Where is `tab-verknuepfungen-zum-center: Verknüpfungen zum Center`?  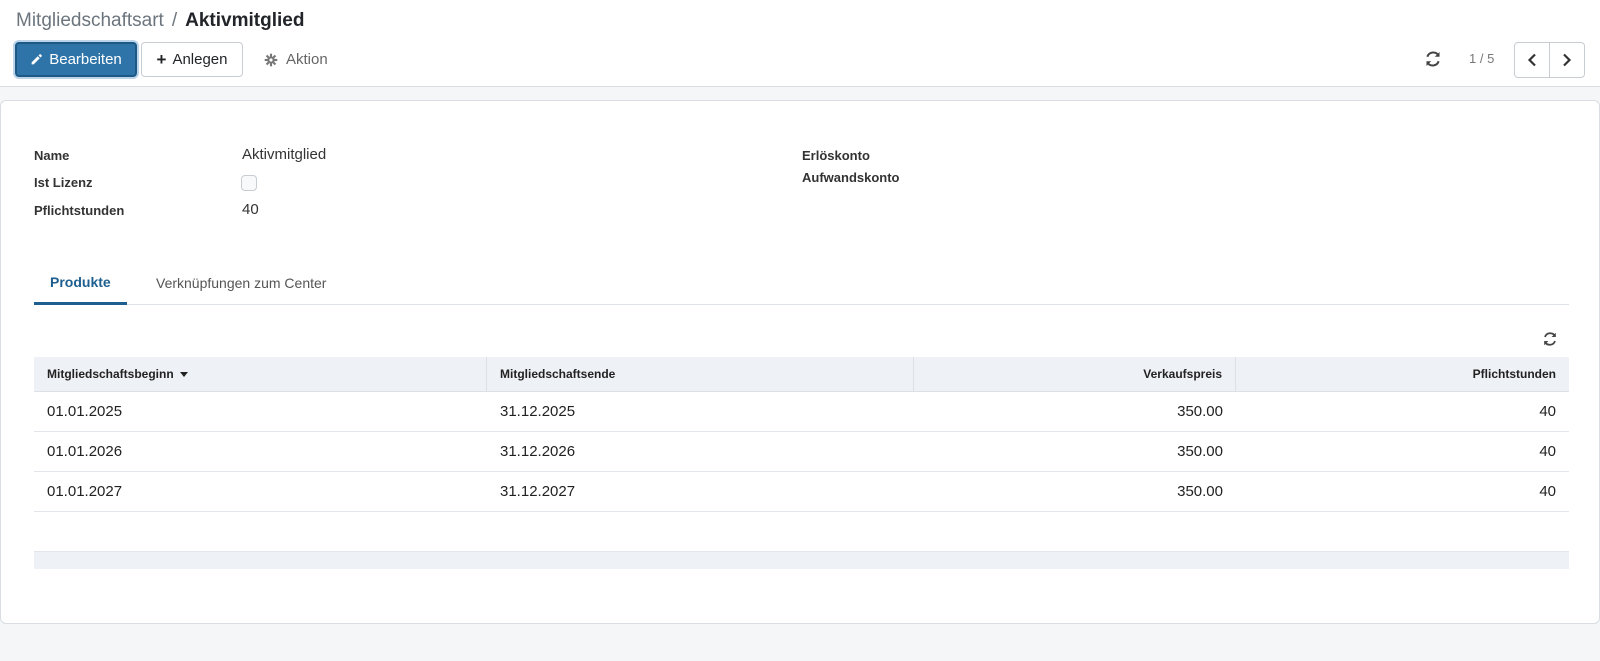 tab-verknuepfungen-zum-center: Verknüpfungen zum Center is located at coordinates (241, 283).